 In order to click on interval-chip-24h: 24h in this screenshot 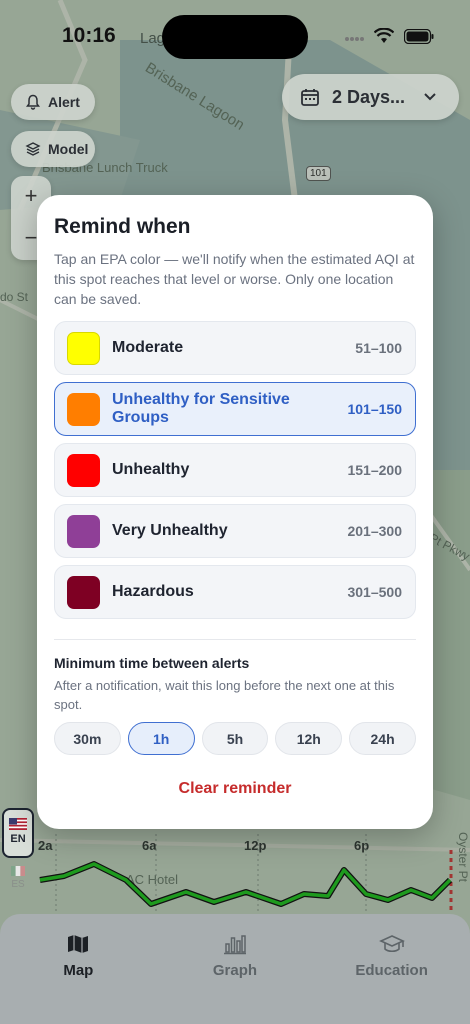, I will do `click(382, 738)`.